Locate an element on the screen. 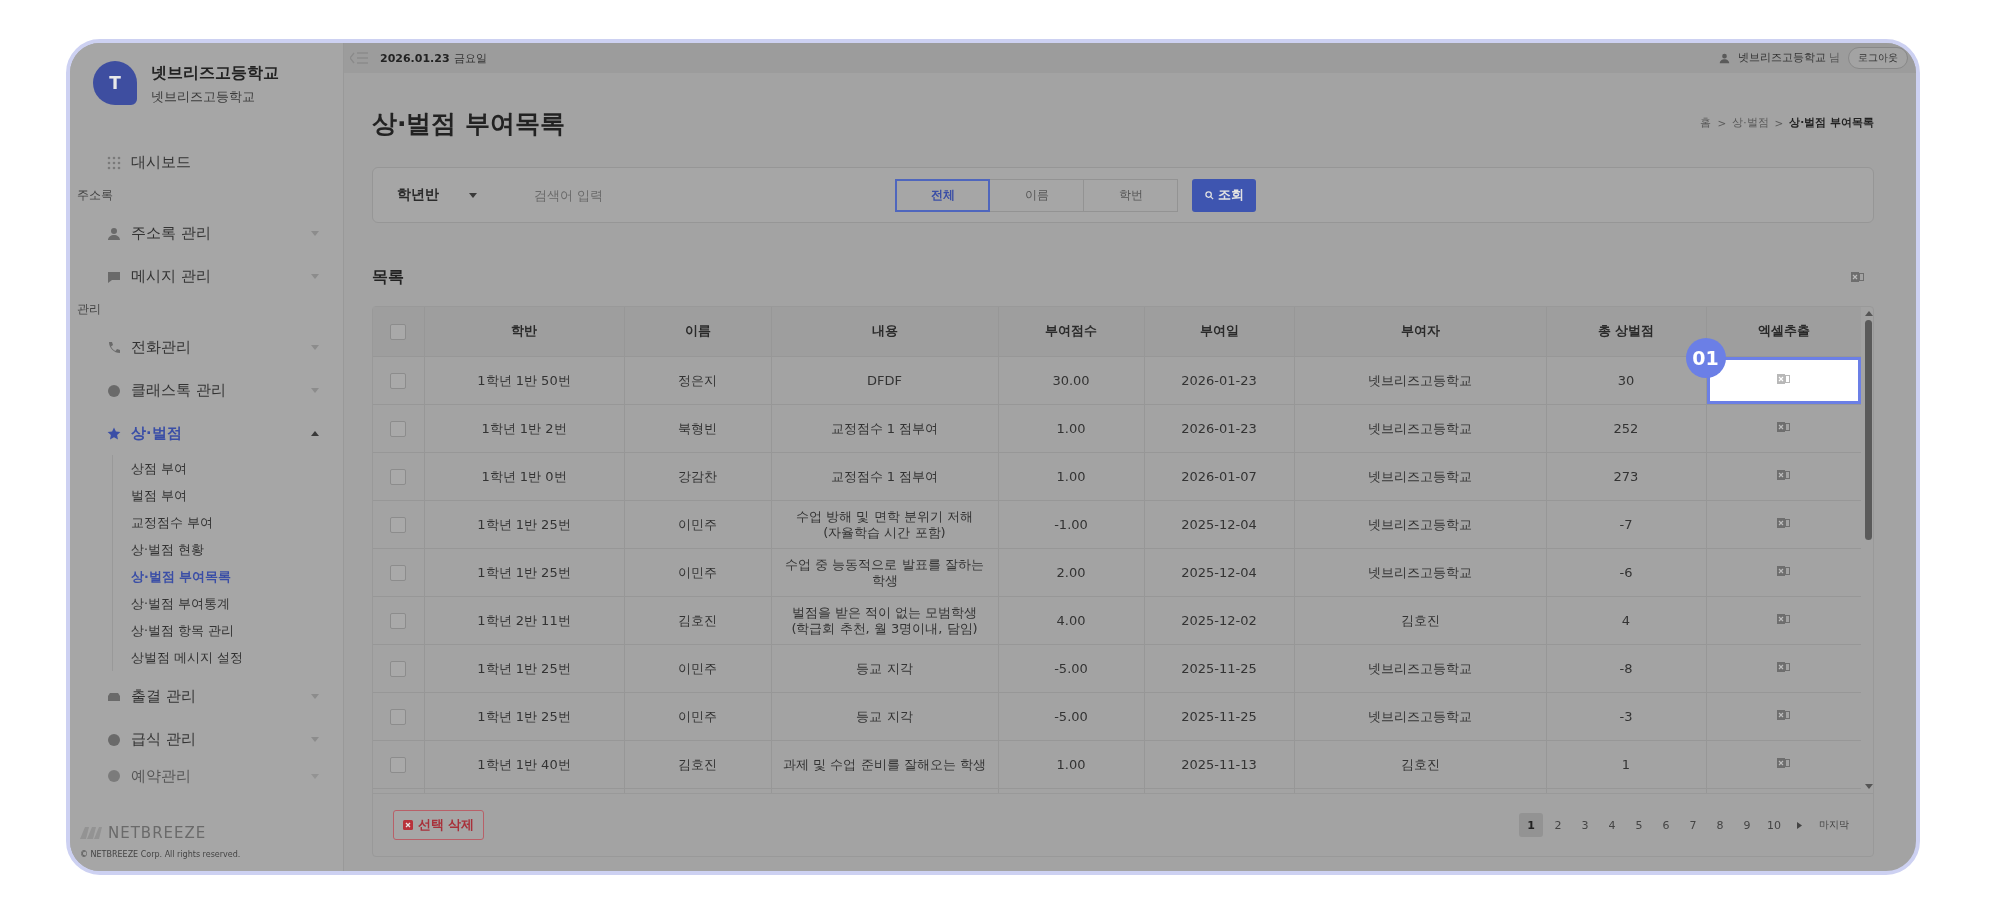  page-button: 7 is located at coordinates (1693, 825).